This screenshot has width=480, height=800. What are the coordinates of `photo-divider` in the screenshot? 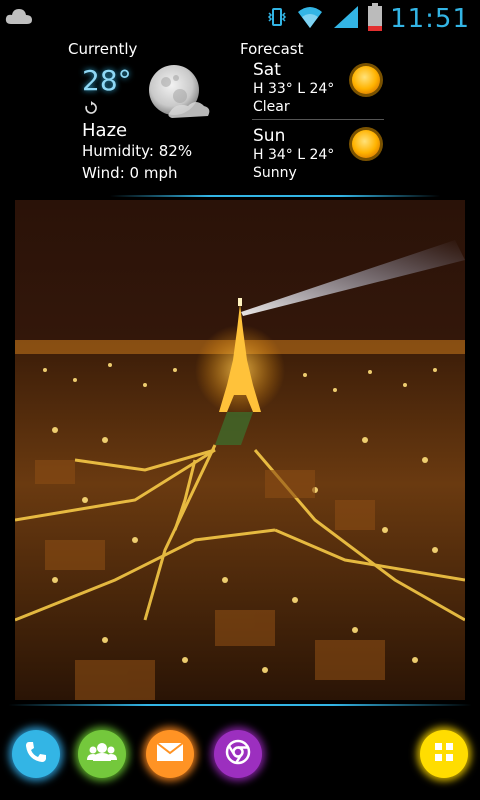 It's located at (240, 705).